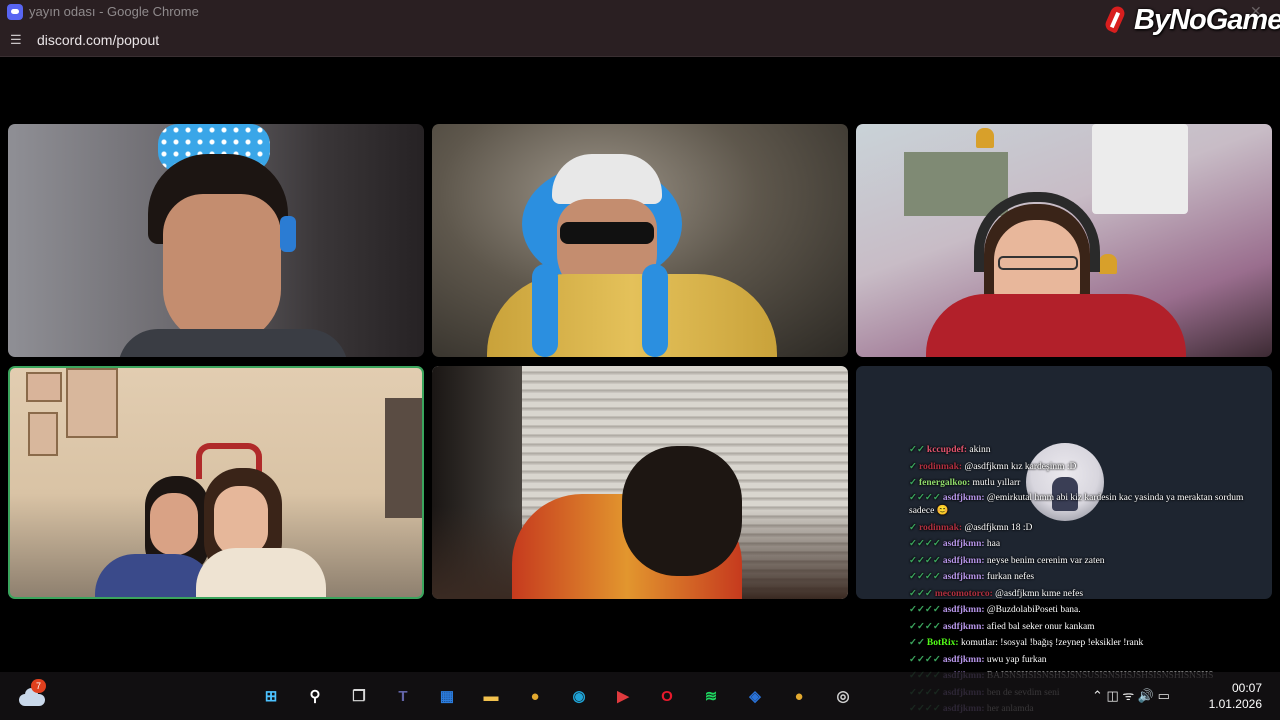 This screenshot has height=720, width=1280. I want to click on light-top, so click(261, 572).